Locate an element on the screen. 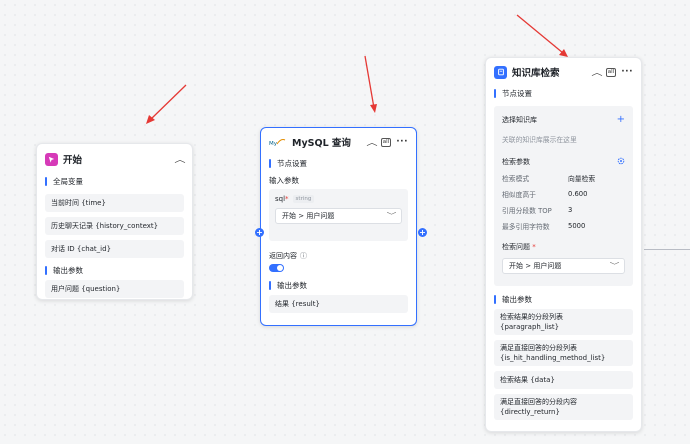 This screenshot has width=690, height=444. output-question: 用户问题 {question} is located at coordinates (114, 289).